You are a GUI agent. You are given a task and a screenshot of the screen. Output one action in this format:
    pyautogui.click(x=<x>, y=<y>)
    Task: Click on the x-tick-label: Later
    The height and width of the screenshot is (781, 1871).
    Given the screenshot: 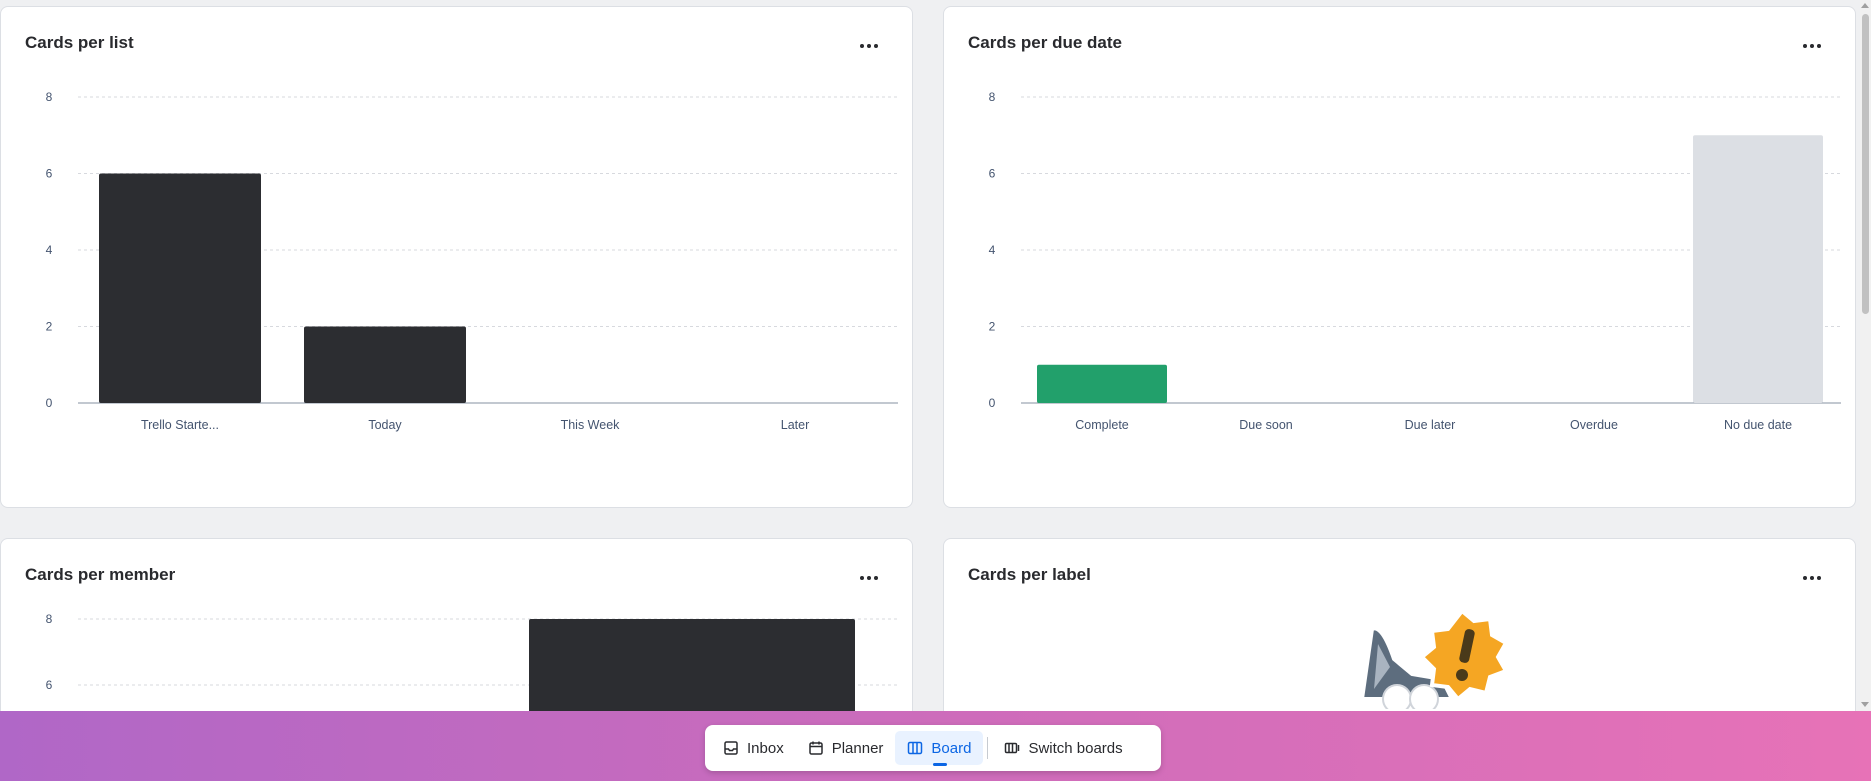 What is the action you would take?
    pyautogui.click(x=795, y=425)
    